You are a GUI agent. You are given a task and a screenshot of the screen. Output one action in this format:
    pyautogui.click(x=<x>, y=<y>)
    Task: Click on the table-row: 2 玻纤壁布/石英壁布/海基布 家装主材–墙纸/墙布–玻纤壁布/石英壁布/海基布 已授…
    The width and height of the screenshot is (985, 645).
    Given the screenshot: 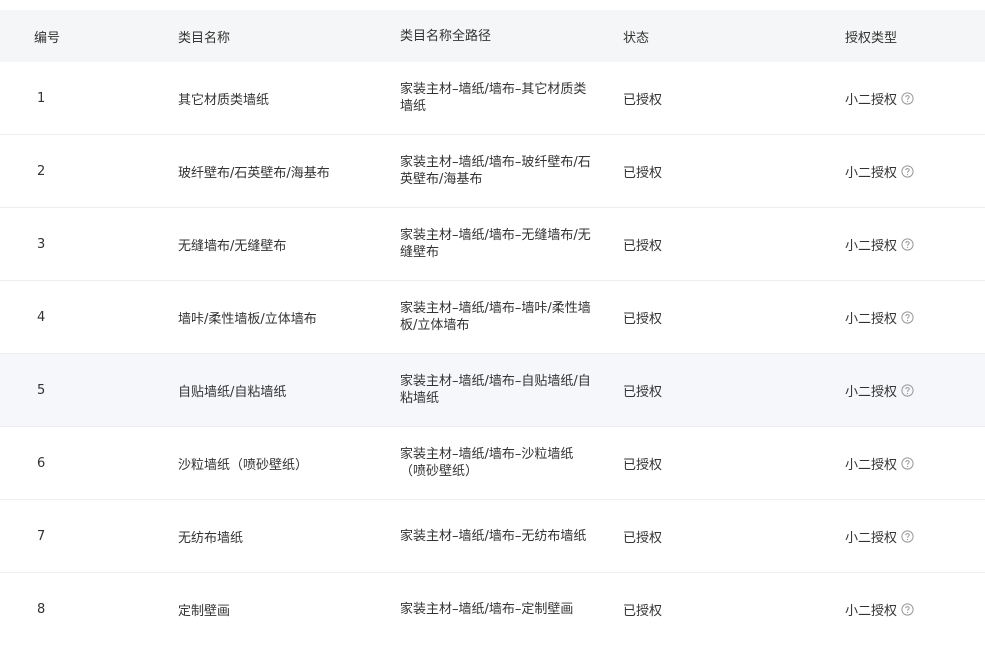 What is the action you would take?
    pyautogui.click(x=492, y=171)
    